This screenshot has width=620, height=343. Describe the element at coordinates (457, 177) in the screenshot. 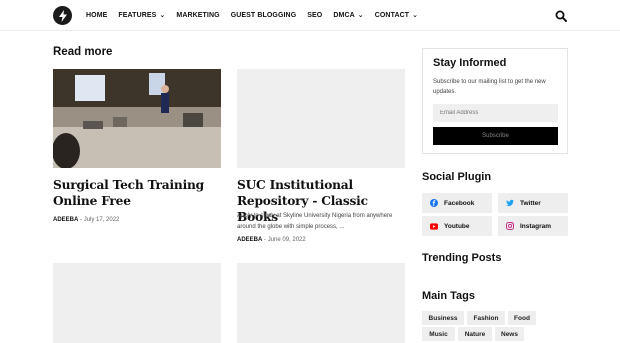

I see `widget-title: Social Plugin` at that location.